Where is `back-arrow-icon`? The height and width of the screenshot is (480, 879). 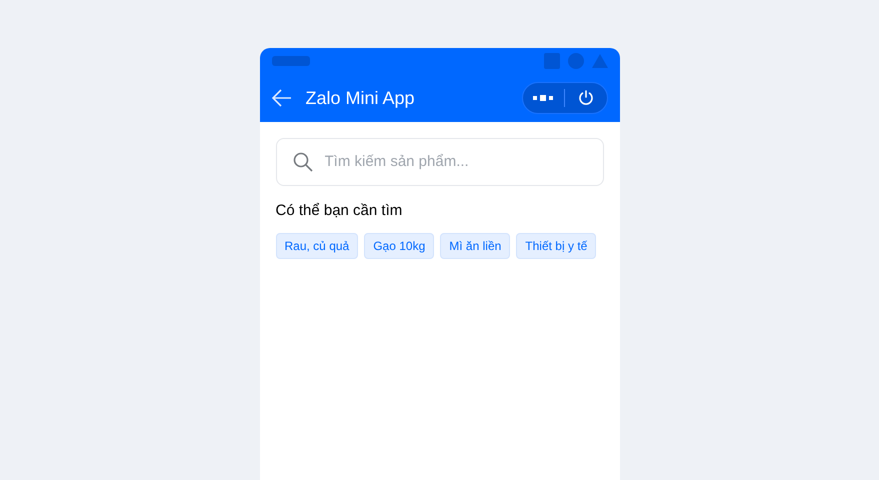 back-arrow-icon is located at coordinates (282, 98).